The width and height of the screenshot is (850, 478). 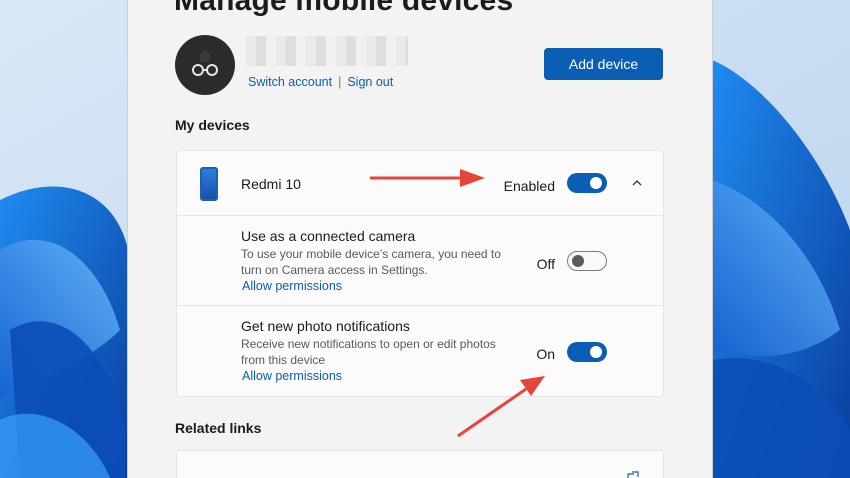 What do you see at coordinates (587, 183) in the screenshot?
I see `device-enabled-toggle` at bounding box center [587, 183].